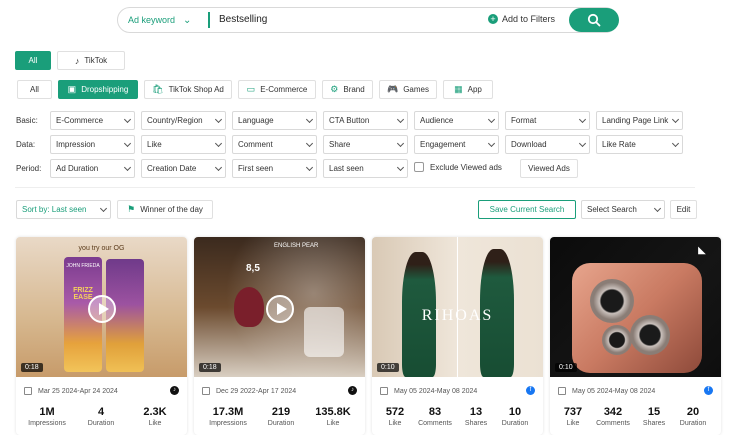 The height and width of the screenshot is (435, 732). What do you see at coordinates (619, 144) in the screenshot?
I see `filter-label: Like Rate` at bounding box center [619, 144].